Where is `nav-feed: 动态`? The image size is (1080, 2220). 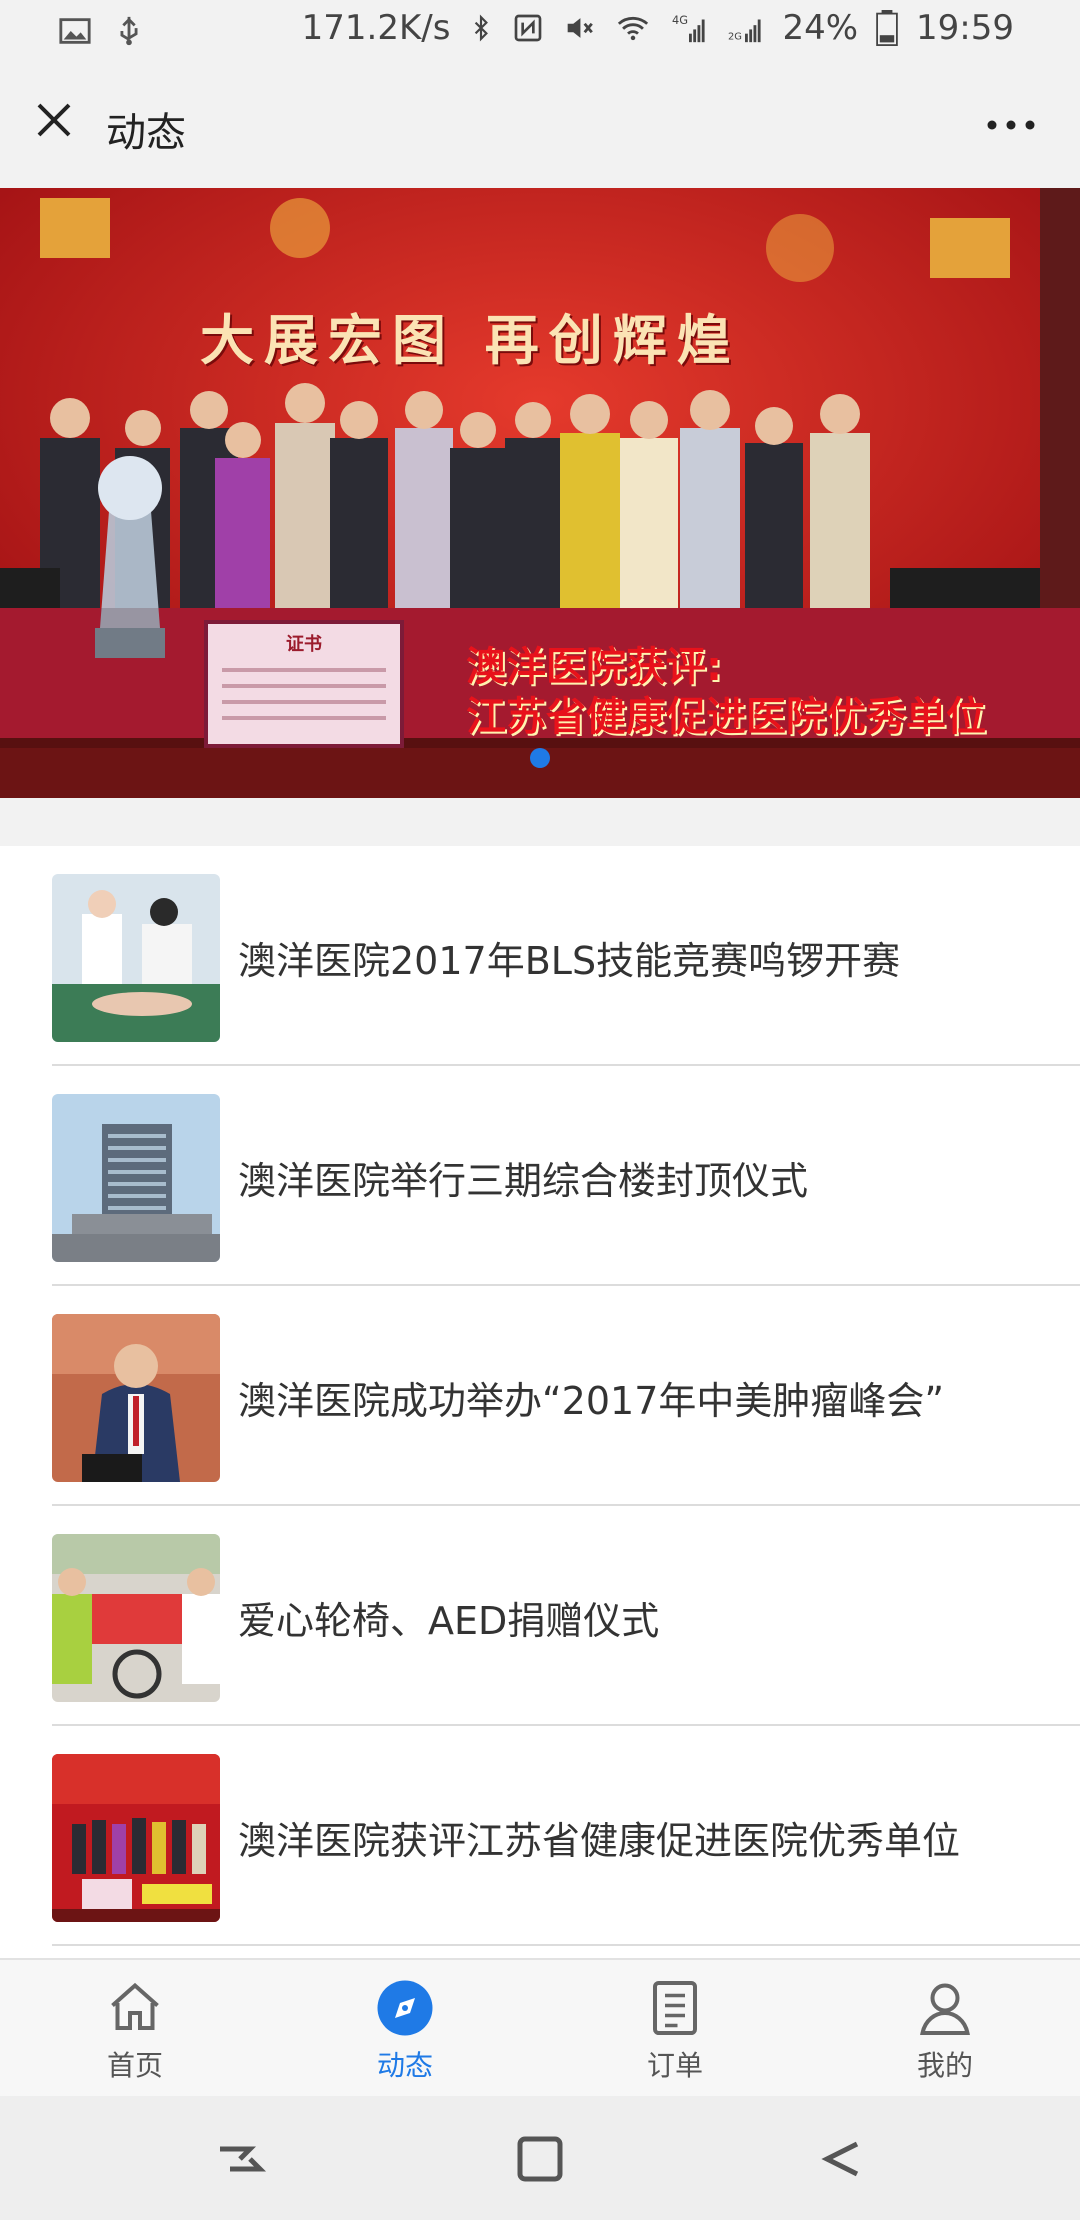 nav-feed: 动态 is located at coordinates (405, 2038).